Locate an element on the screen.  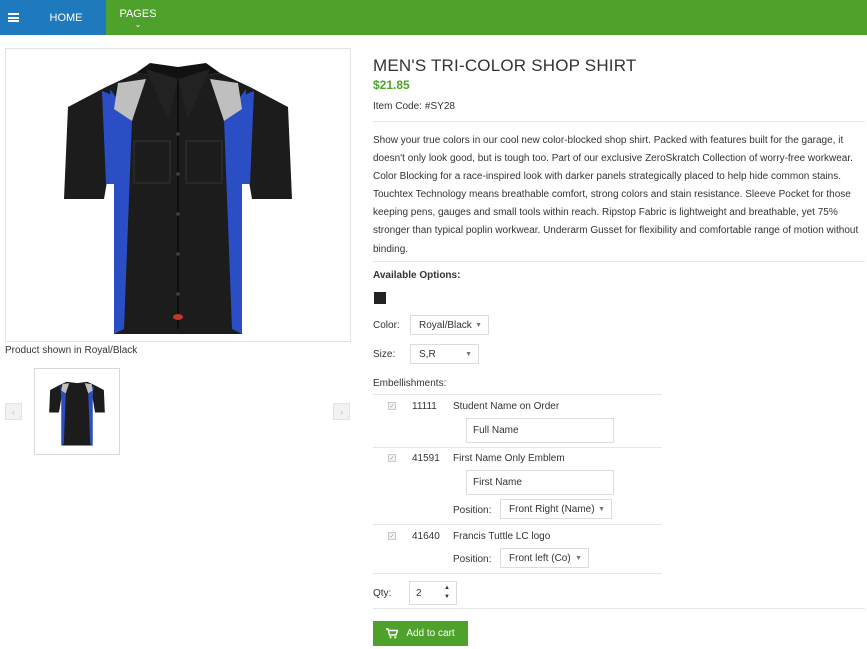
qty-value: 2 is located at coordinates (419, 593).